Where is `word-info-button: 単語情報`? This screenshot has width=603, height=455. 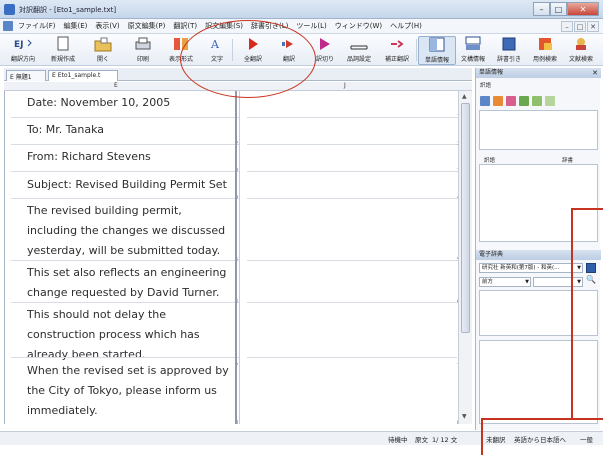 word-info-button: 単語情報 is located at coordinates (437, 50).